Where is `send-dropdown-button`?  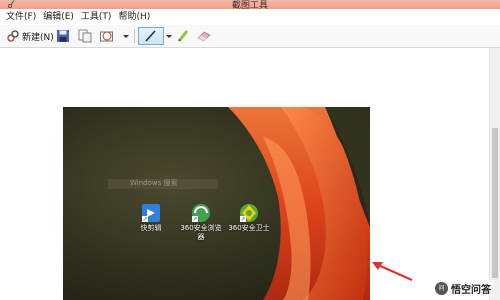
send-dropdown-button is located at coordinates (126, 36).